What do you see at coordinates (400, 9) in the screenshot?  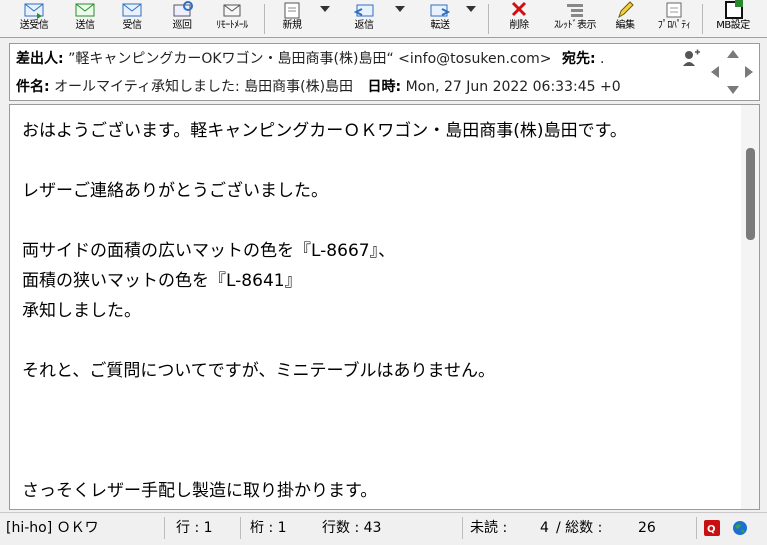 I see `reply-dropdown-icon` at bounding box center [400, 9].